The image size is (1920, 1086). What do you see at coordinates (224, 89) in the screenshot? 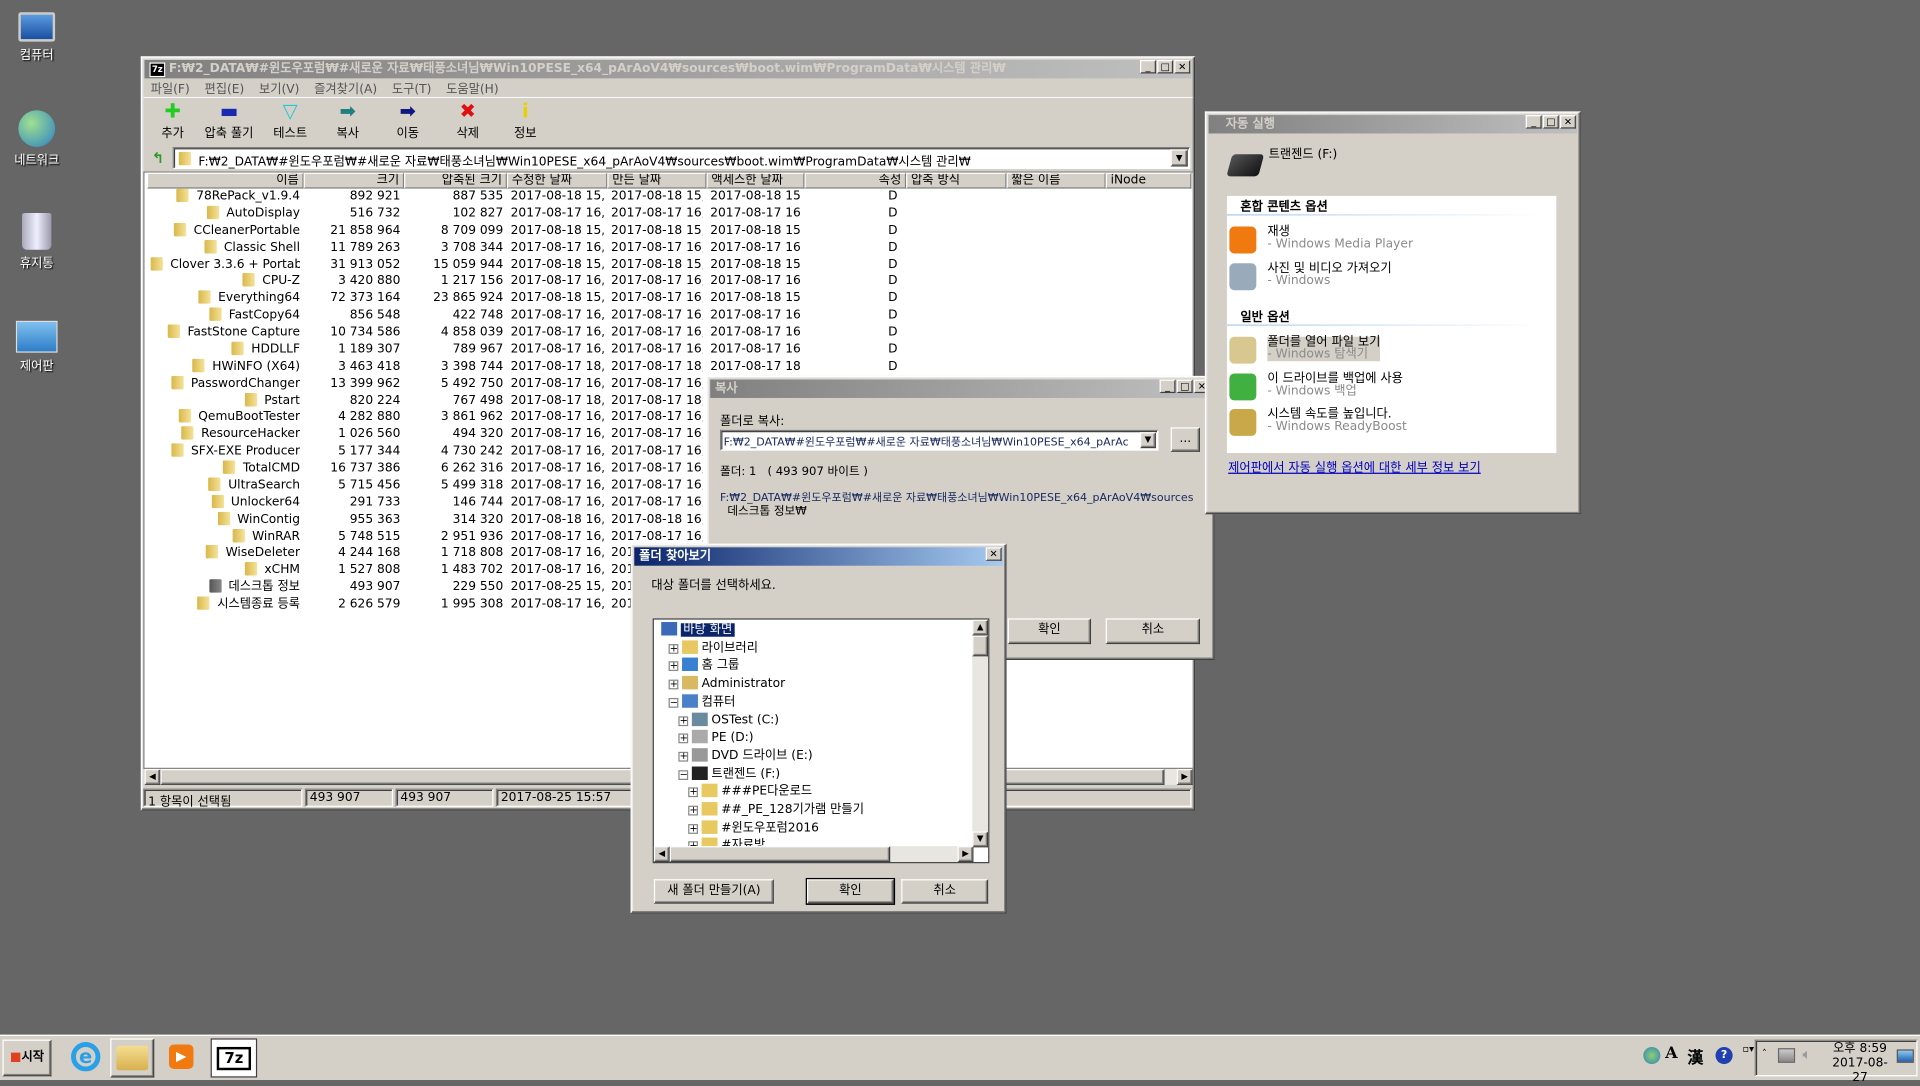
I see `menu-edit: 편집(E)` at bounding box center [224, 89].